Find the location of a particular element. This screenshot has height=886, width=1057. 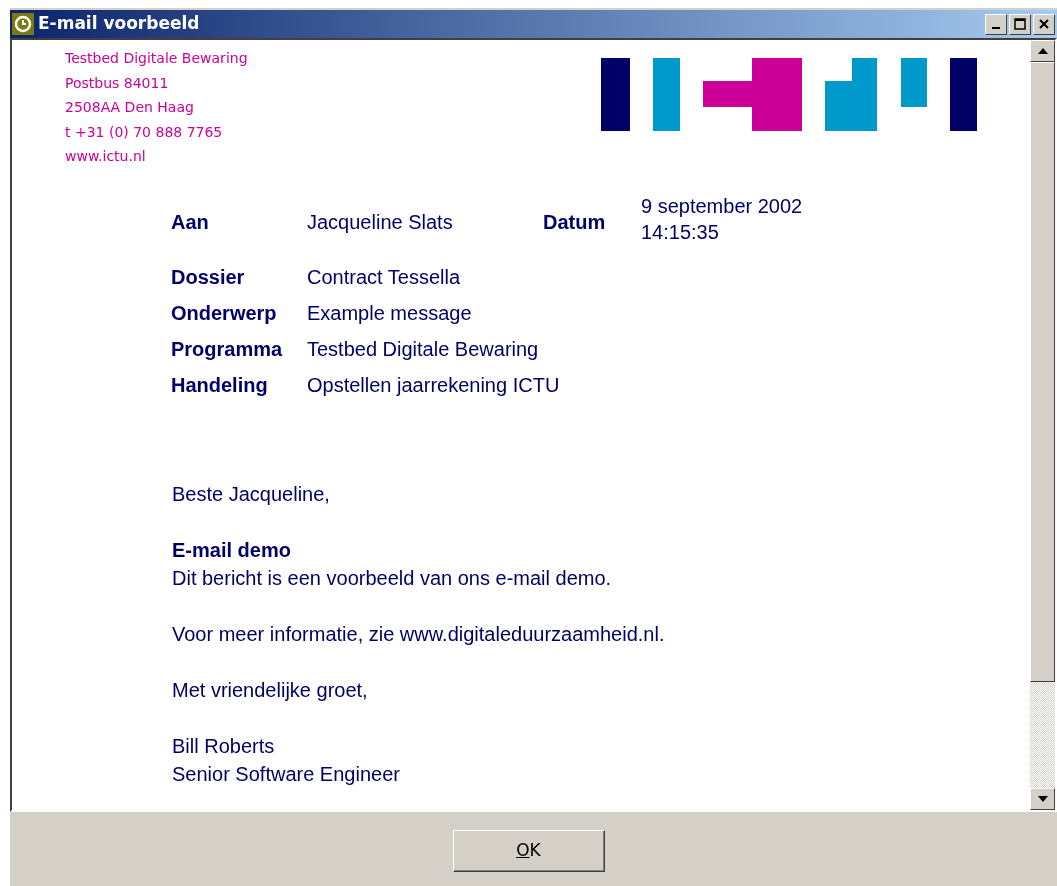

address-line: www.ictu.nl is located at coordinates (106, 156).